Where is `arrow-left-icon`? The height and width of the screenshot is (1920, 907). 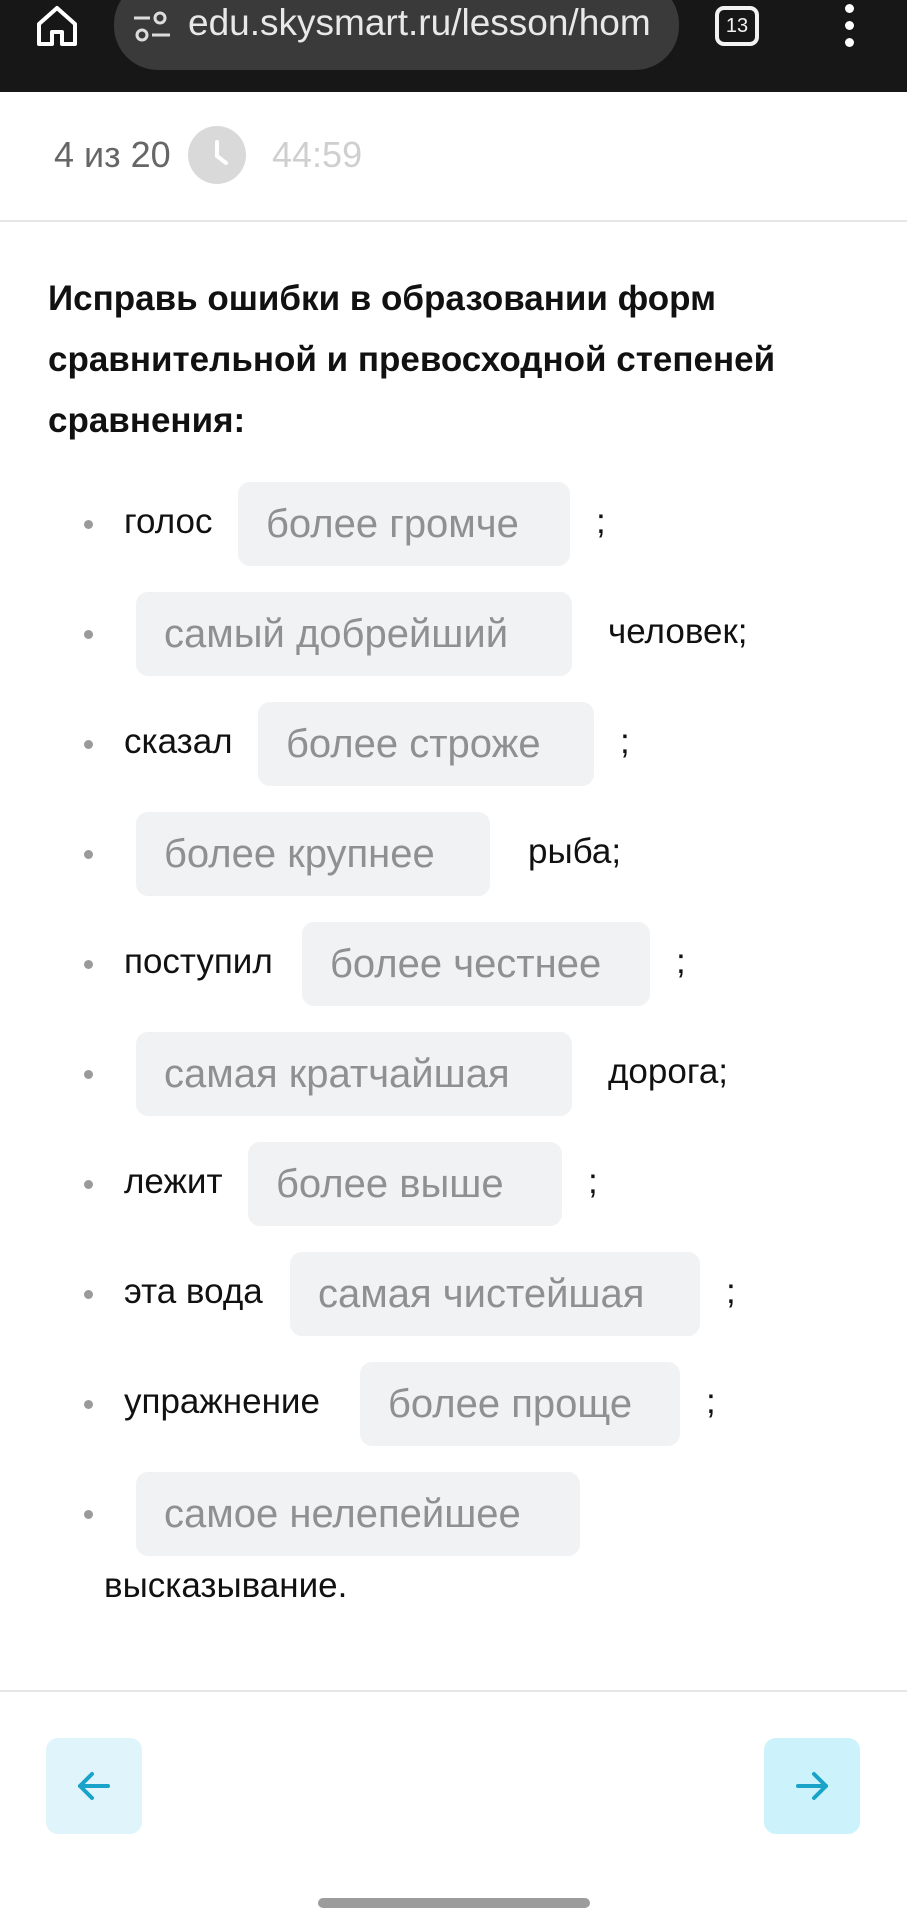 arrow-left-icon is located at coordinates (94, 1786).